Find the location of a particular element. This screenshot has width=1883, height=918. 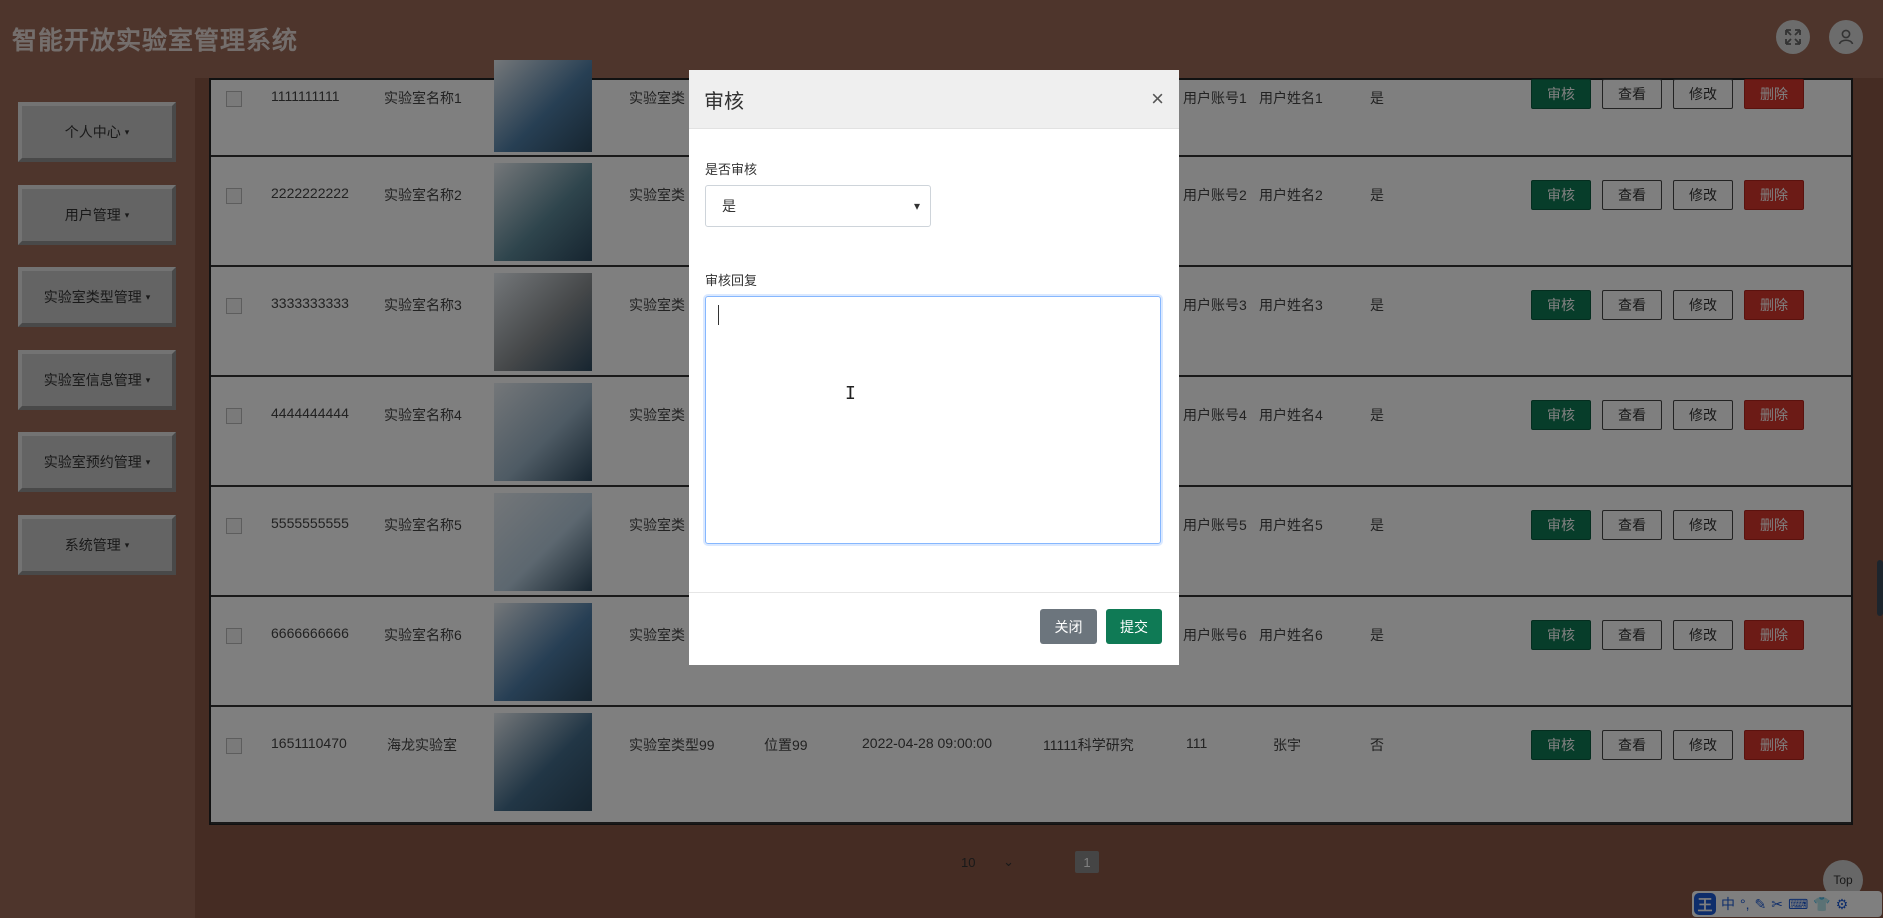

close-icon: × is located at coordinates (1157, 99).